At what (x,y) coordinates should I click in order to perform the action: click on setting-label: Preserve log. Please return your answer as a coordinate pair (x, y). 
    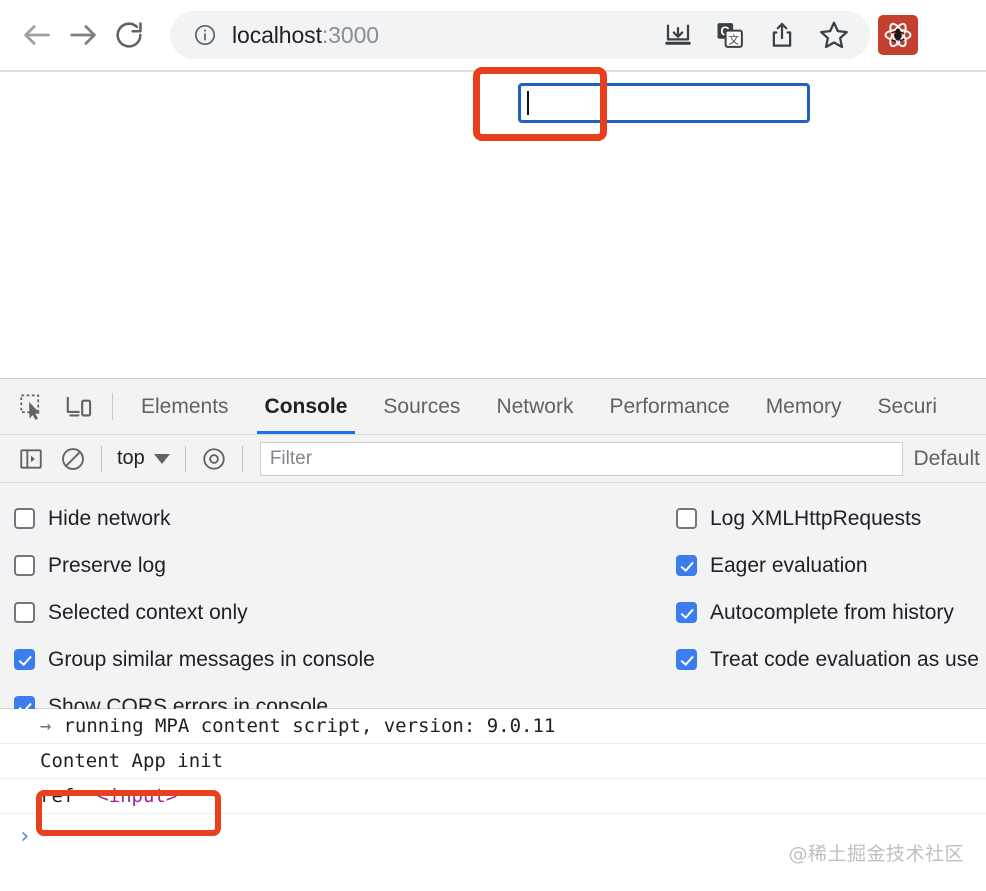
    Looking at the image, I should click on (107, 565).